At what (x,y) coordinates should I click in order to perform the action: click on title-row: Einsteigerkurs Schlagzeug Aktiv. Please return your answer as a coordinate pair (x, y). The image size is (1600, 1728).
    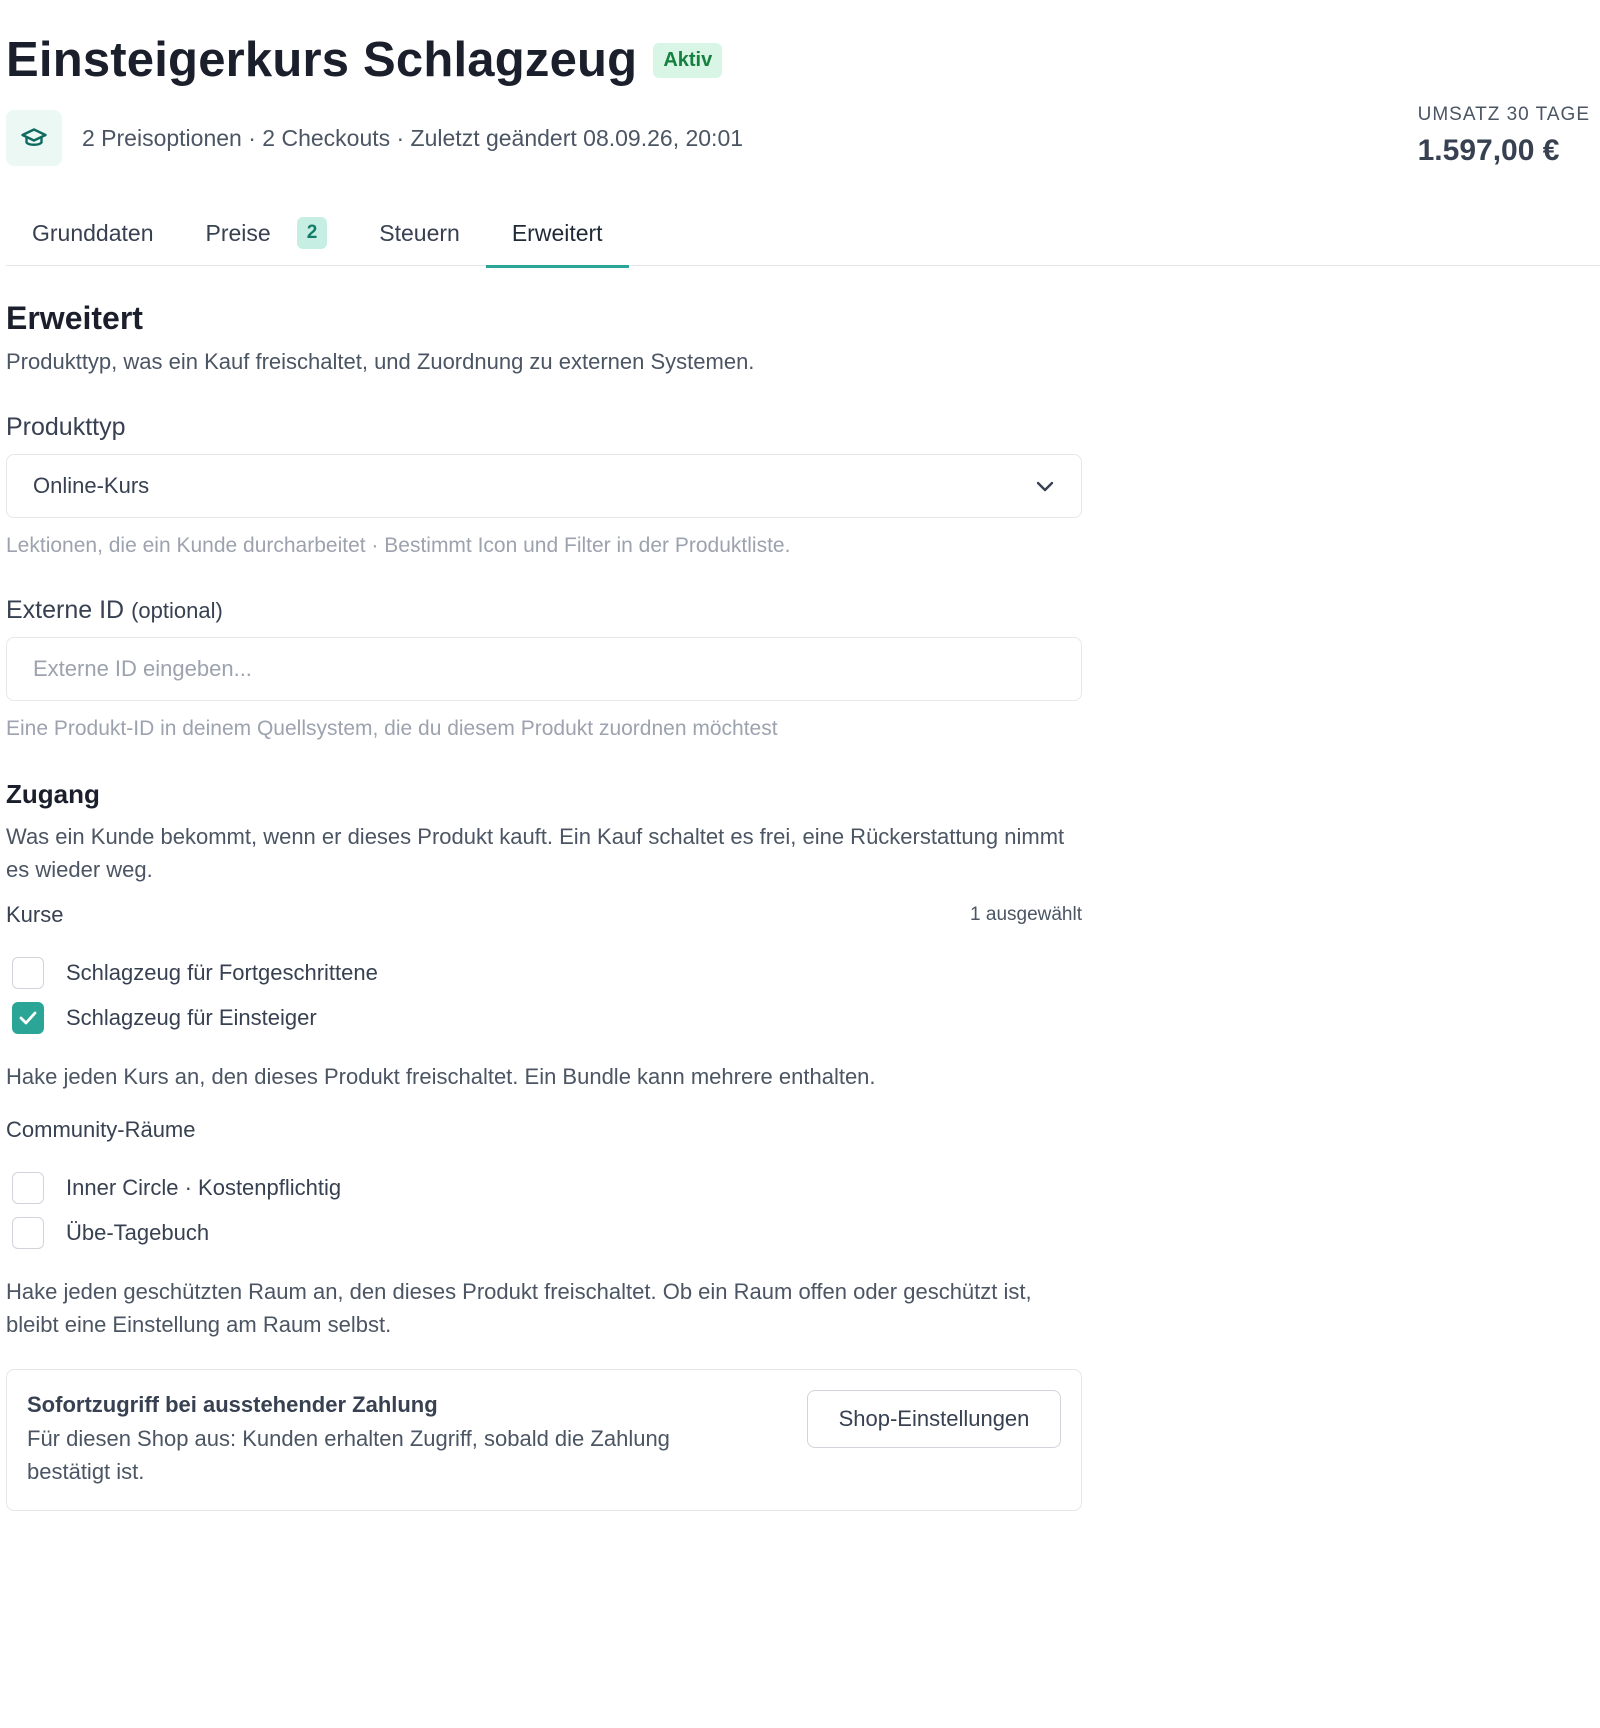
    Looking at the image, I should click on (801, 60).